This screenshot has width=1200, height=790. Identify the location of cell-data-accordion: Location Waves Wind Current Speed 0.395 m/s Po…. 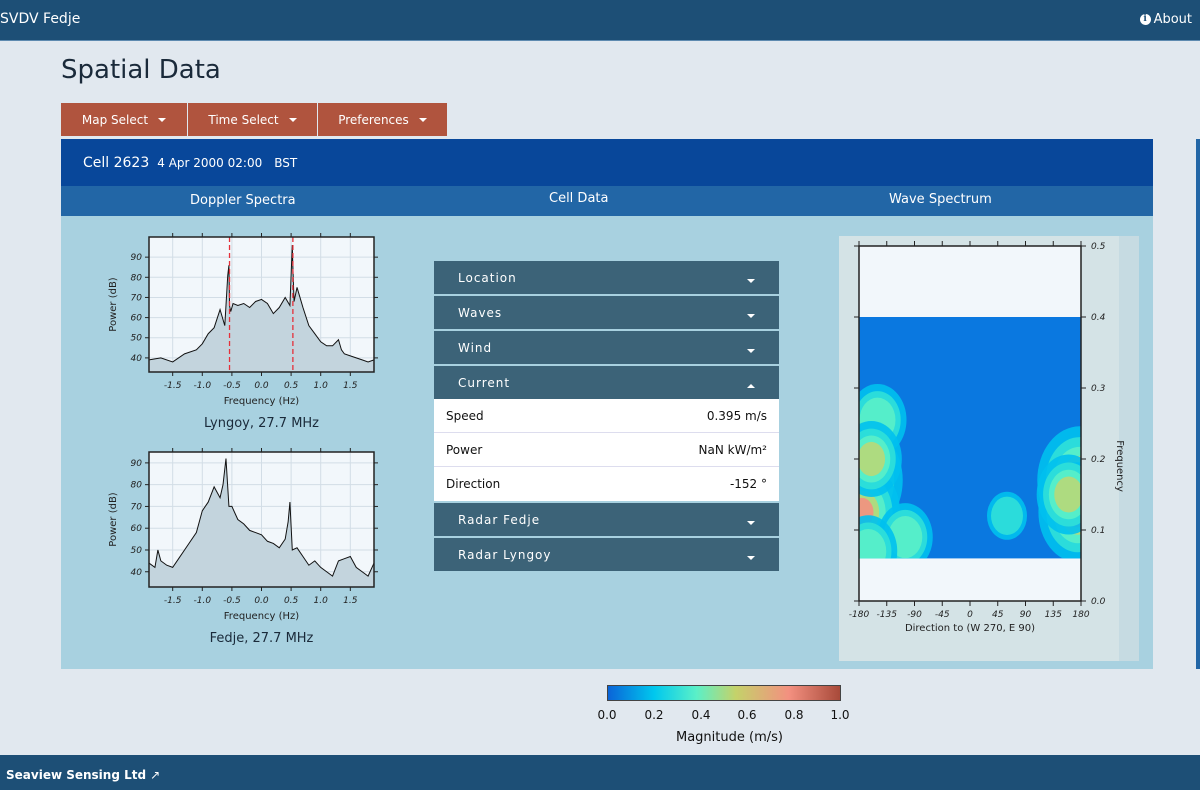
(606, 417).